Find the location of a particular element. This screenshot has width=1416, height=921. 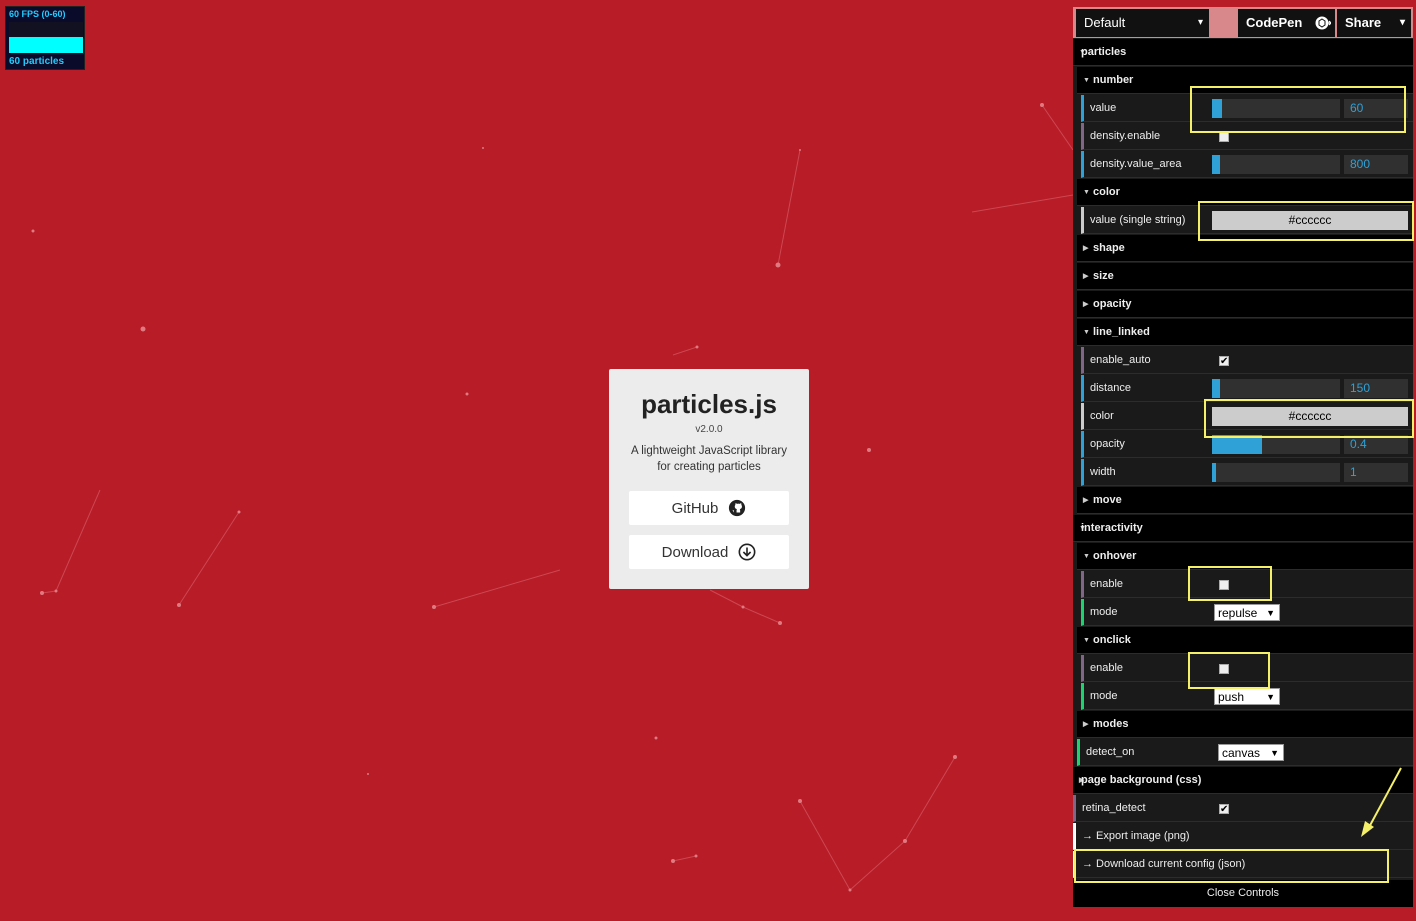

annotation-arrow is located at coordinates (1381, 802).